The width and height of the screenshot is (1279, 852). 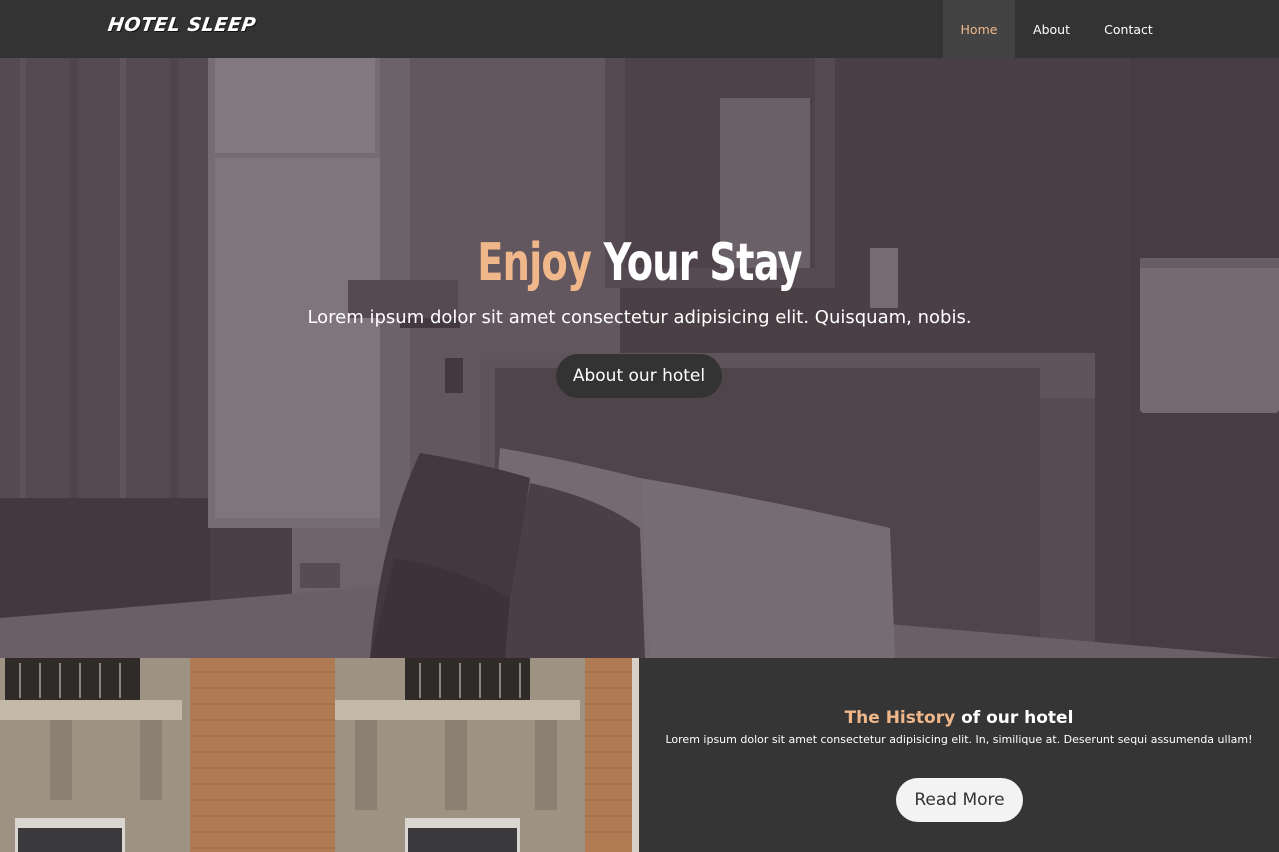 I want to click on history-title: The History of our hotel, so click(x=959, y=718).